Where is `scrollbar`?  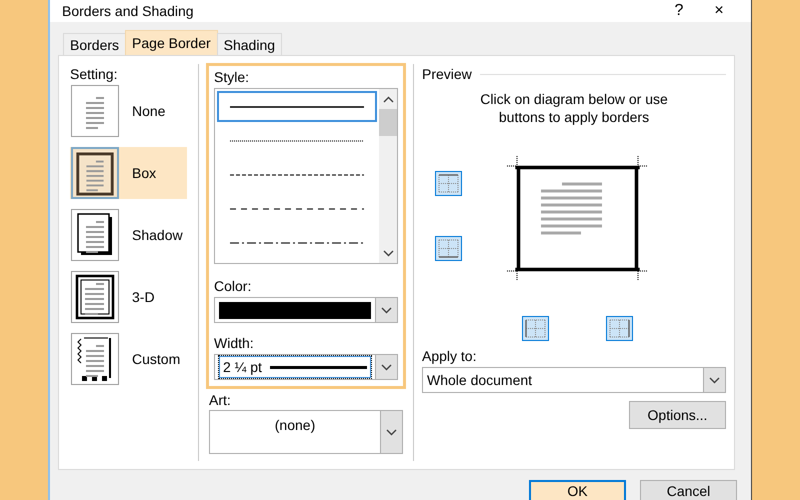
scrollbar is located at coordinates (388, 176).